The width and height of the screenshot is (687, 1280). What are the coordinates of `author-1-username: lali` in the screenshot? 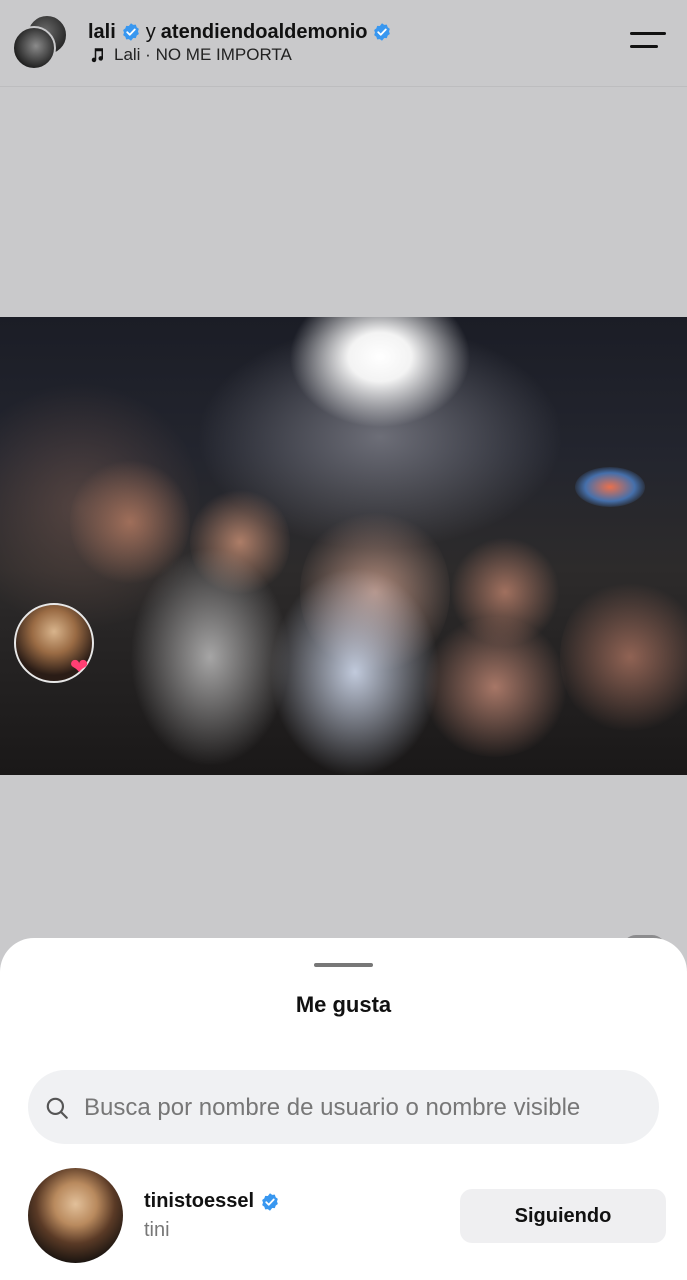 It's located at (102, 32).